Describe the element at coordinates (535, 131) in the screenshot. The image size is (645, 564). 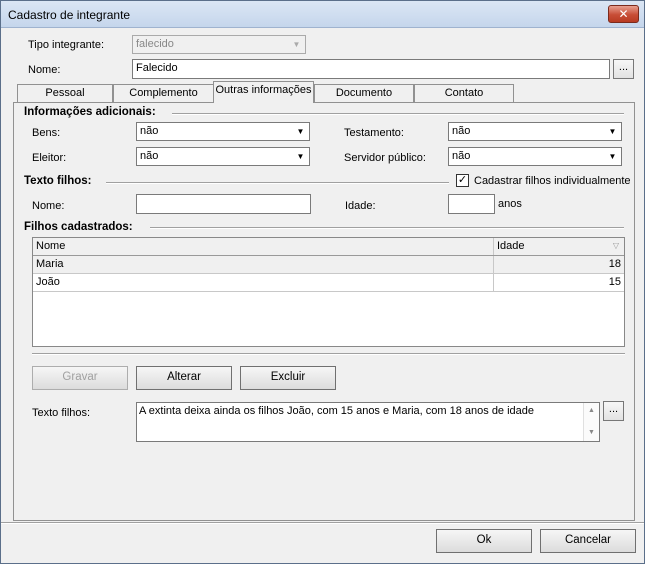
I see `testamento-select: não ▼` at that location.